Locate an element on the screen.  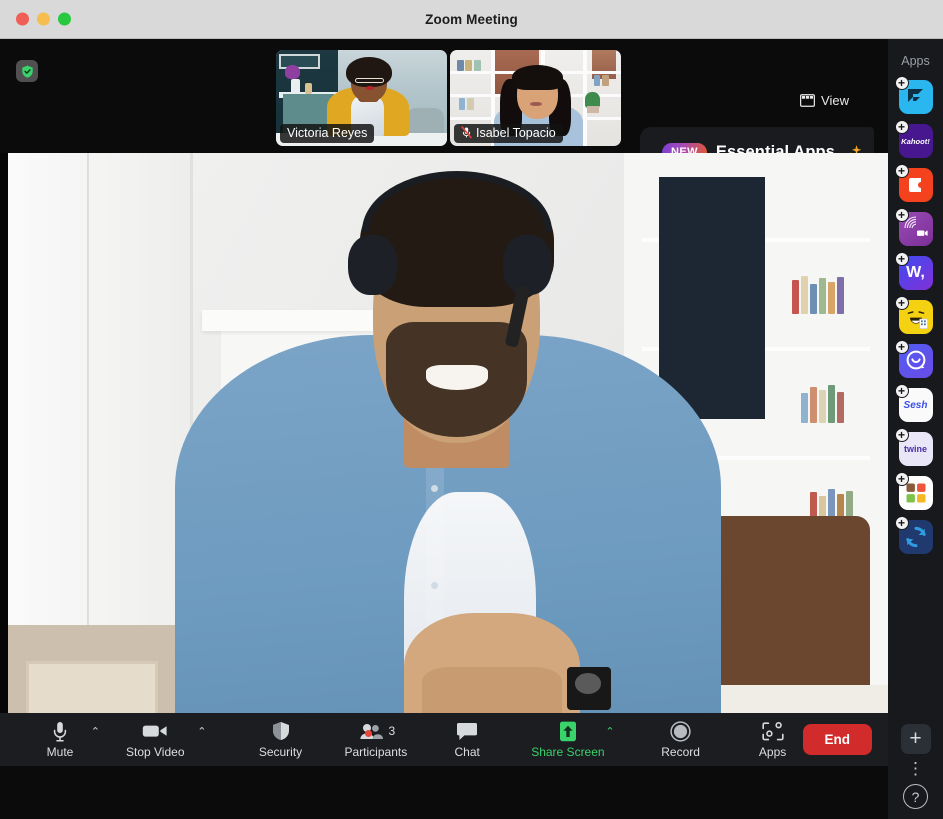
kahoot-app-label: Kahoot! is located at coordinates (915, 141).